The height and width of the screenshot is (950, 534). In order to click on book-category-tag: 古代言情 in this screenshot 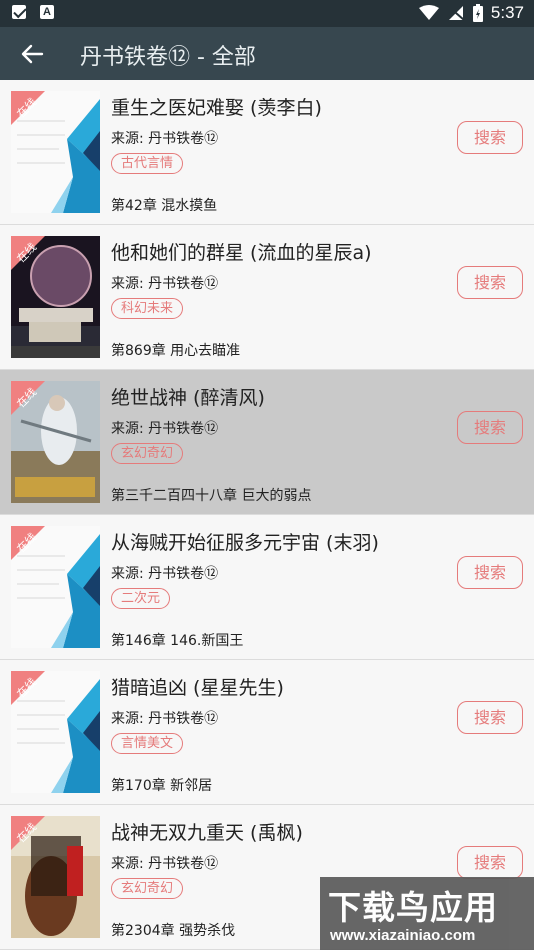, I will do `click(147, 163)`.